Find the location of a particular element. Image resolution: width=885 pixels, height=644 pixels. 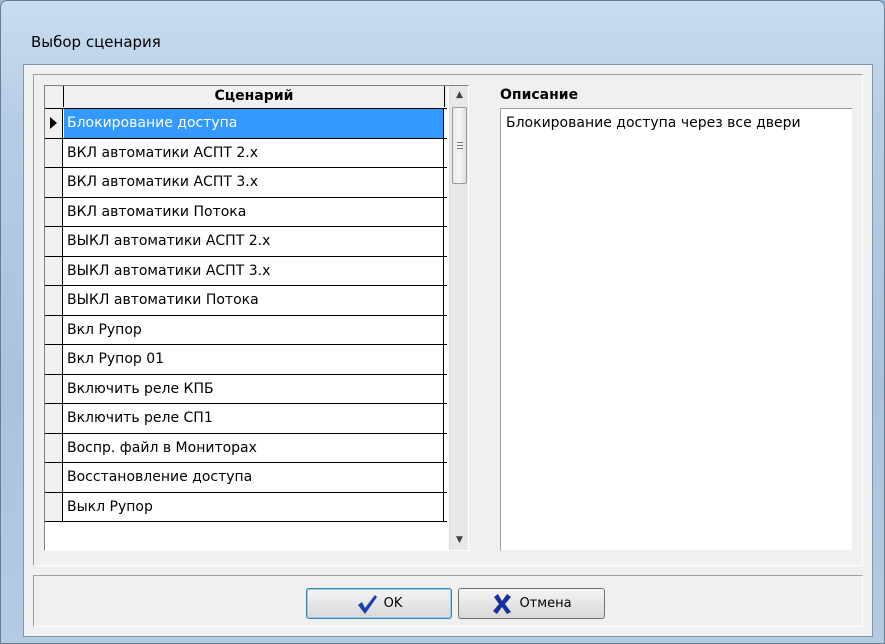

cross-icon is located at coordinates (502, 603).